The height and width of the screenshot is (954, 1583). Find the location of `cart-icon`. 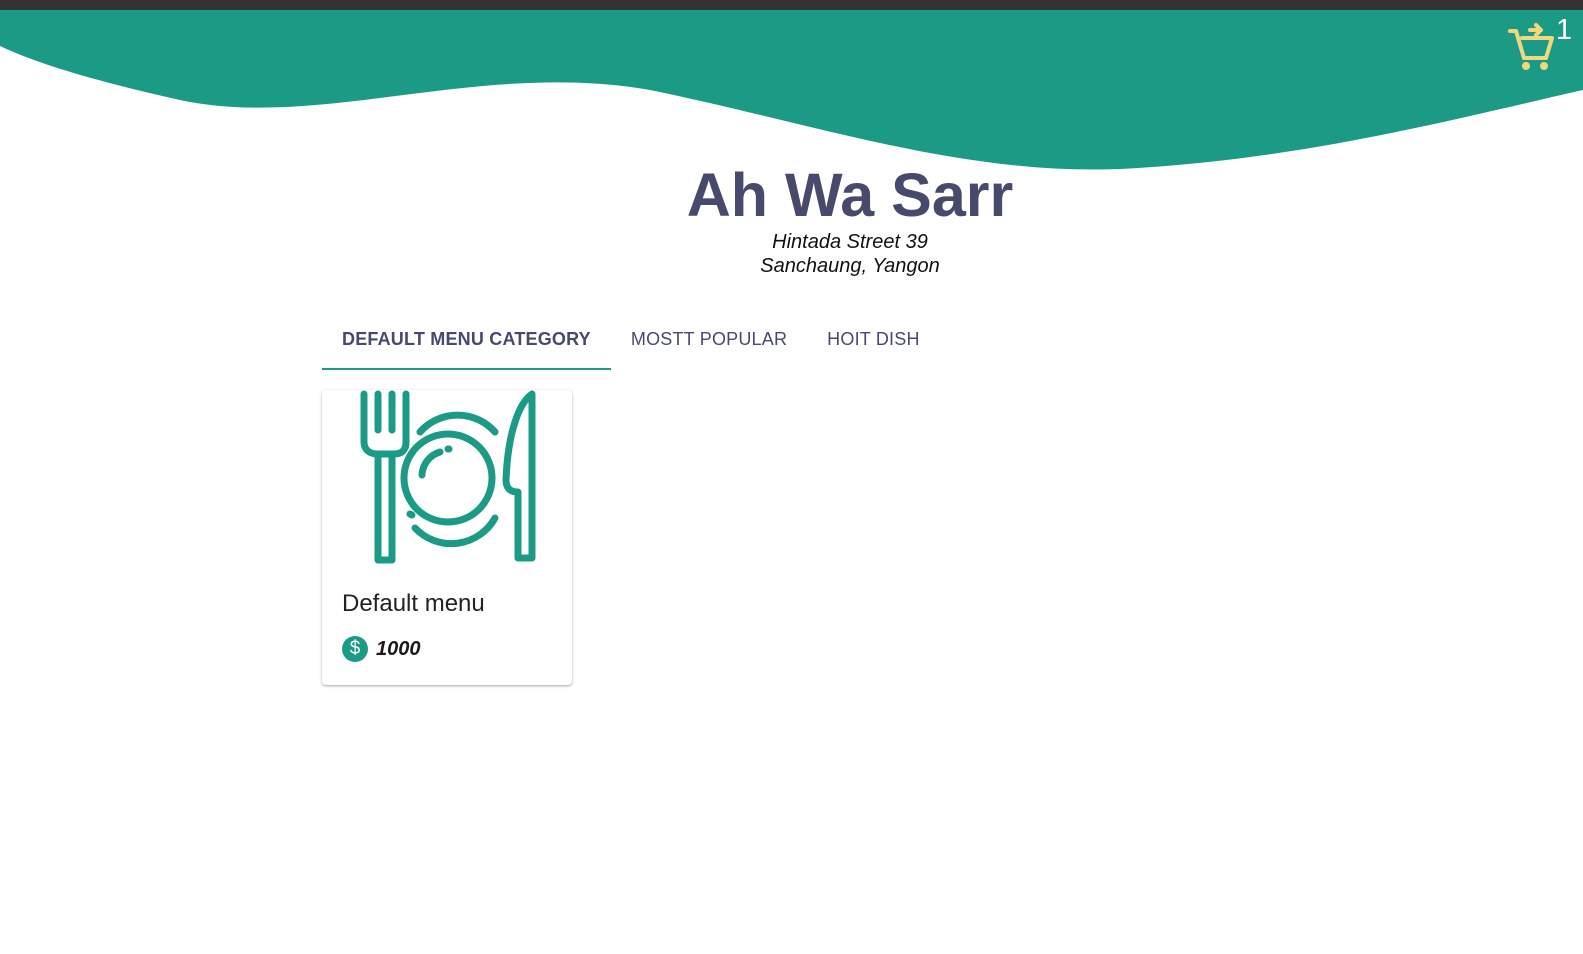

cart-icon is located at coordinates (1531, 46).